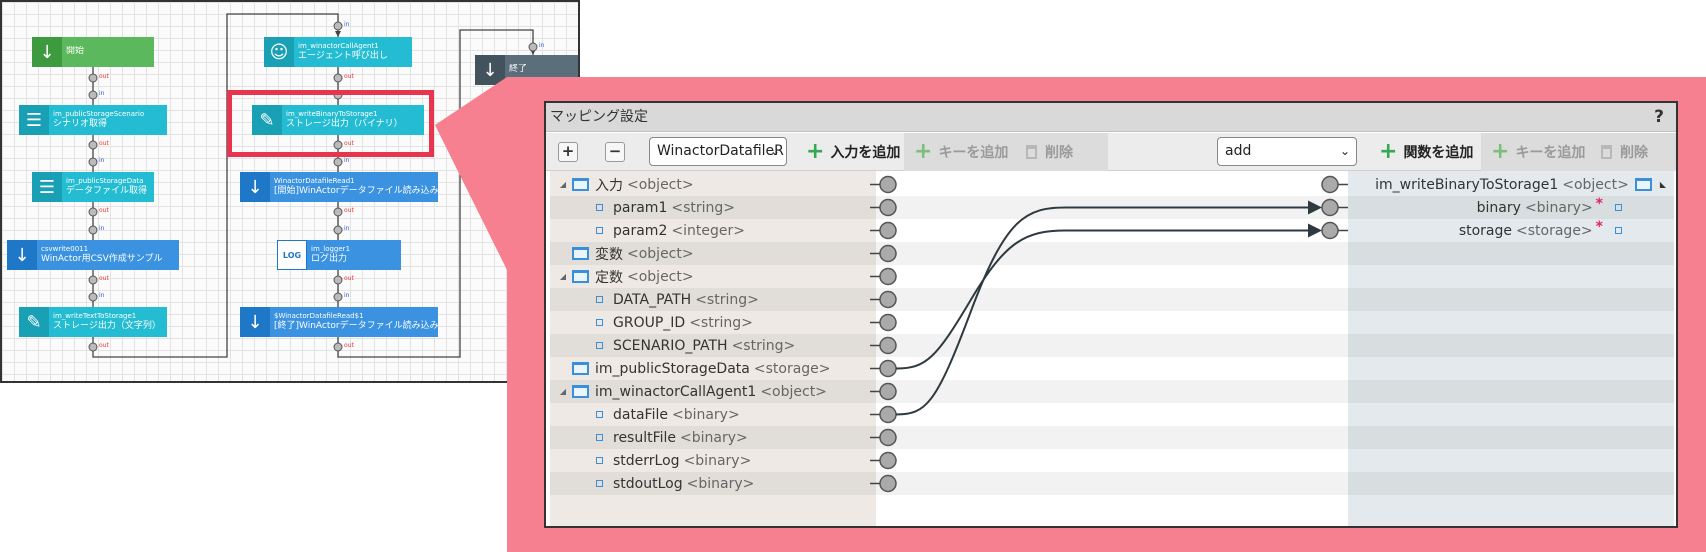 The height and width of the screenshot is (552, 1706). Describe the element at coordinates (973, 153) in the screenshot. I see `add-key-label: キーを追加` at that location.